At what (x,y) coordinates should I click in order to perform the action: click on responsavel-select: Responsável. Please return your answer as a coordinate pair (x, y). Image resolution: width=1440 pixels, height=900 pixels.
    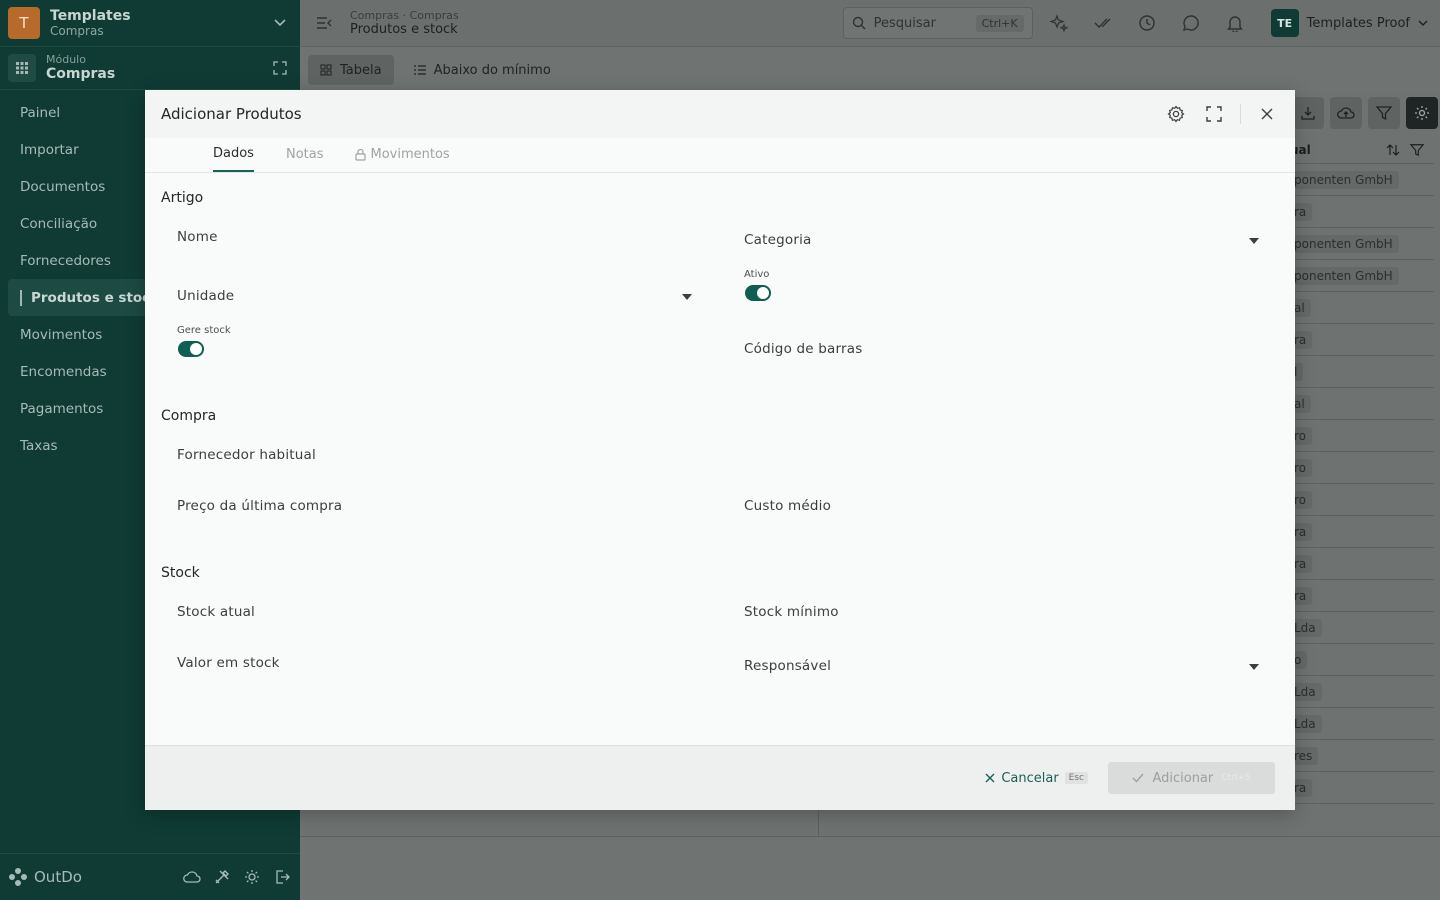
    Looking at the image, I should click on (1004, 666).